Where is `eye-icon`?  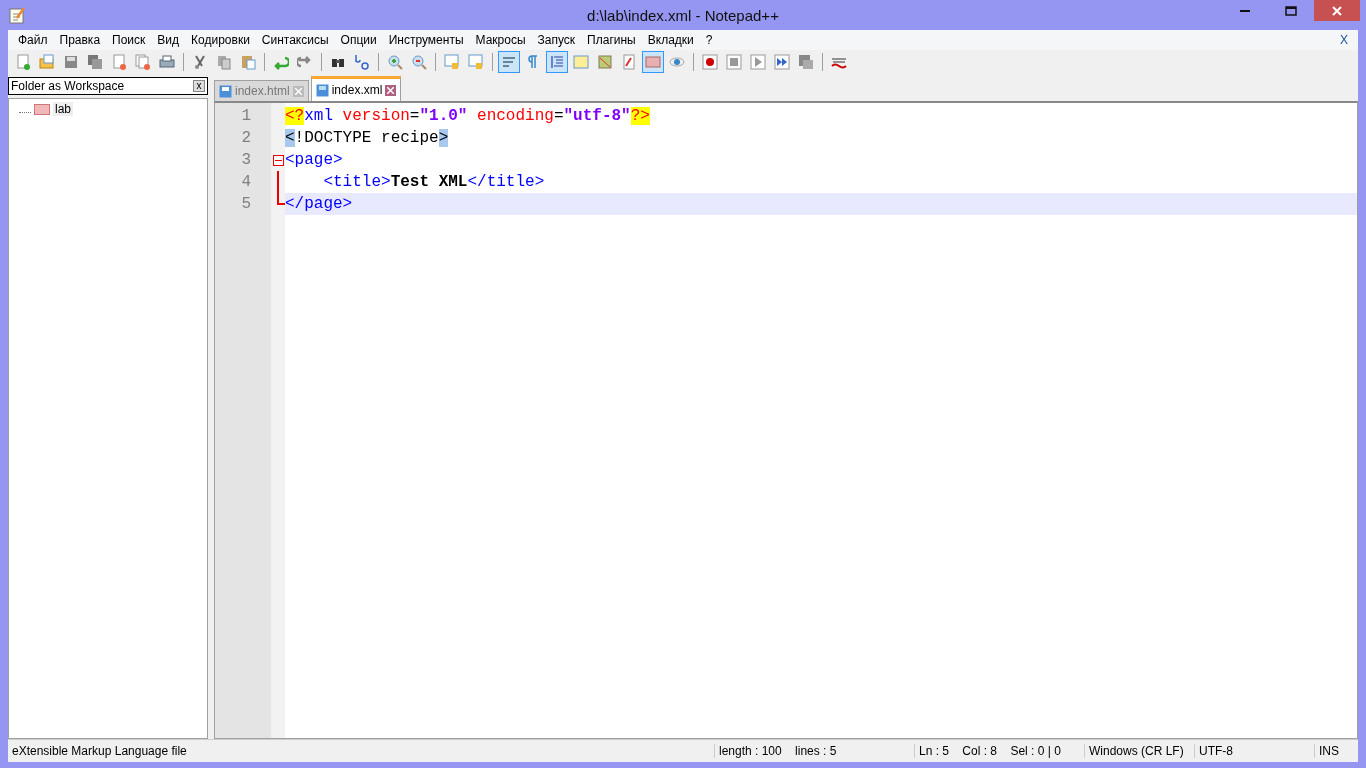
eye-icon is located at coordinates (677, 62).